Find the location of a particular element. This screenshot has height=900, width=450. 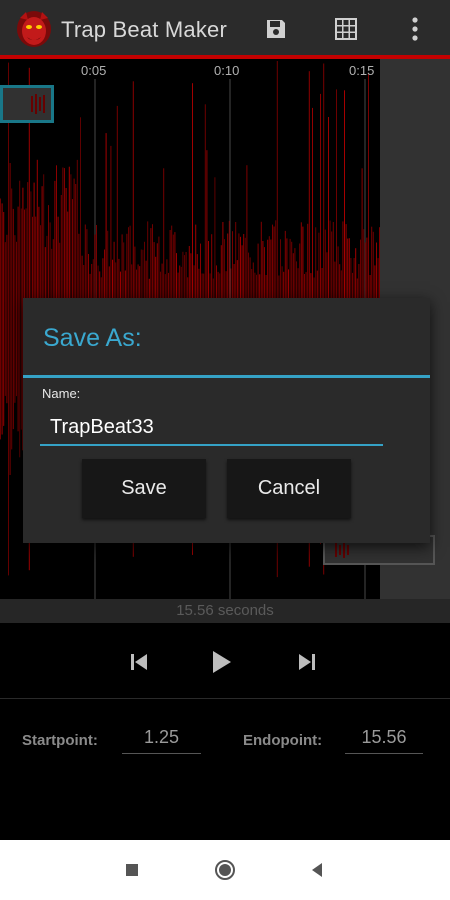

endpoint-label: Endopoint: is located at coordinates (283, 740).